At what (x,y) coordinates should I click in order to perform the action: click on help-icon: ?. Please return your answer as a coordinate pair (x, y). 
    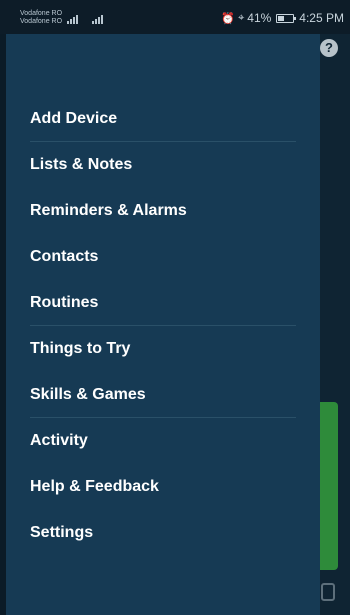
    Looking at the image, I should click on (329, 48).